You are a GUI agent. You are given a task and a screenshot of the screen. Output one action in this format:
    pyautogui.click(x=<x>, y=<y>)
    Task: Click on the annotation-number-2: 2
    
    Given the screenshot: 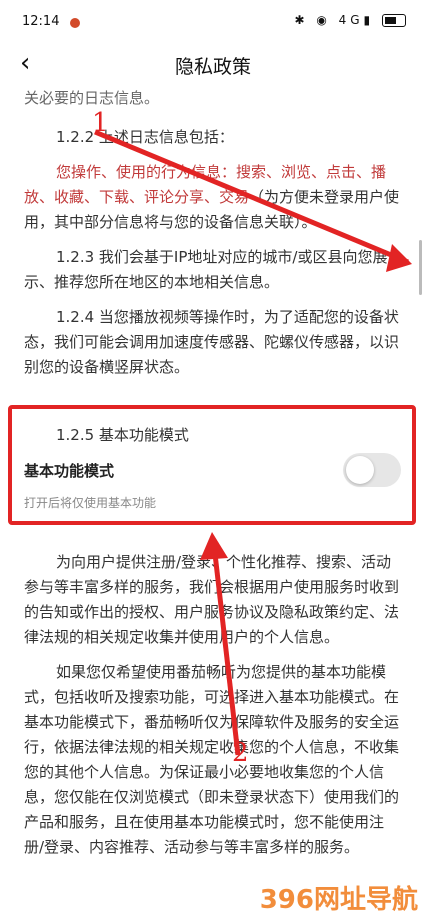 What is the action you would take?
    pyautogui.click(x=240, y=753)
    